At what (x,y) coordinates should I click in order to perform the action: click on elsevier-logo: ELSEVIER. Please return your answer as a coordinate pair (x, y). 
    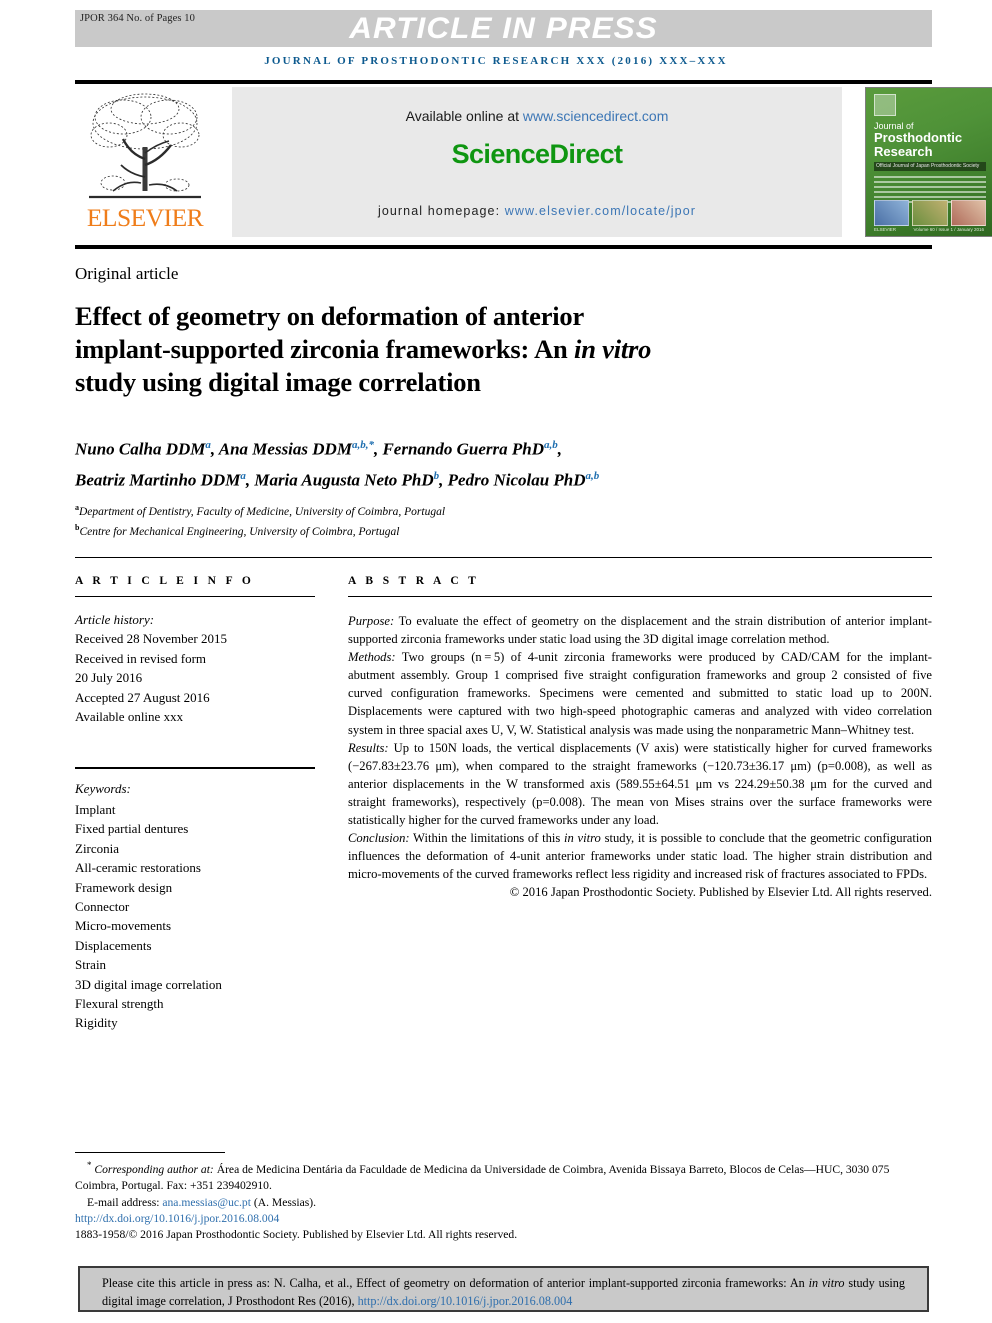
    Looking at the image, I should click on (145, 162).